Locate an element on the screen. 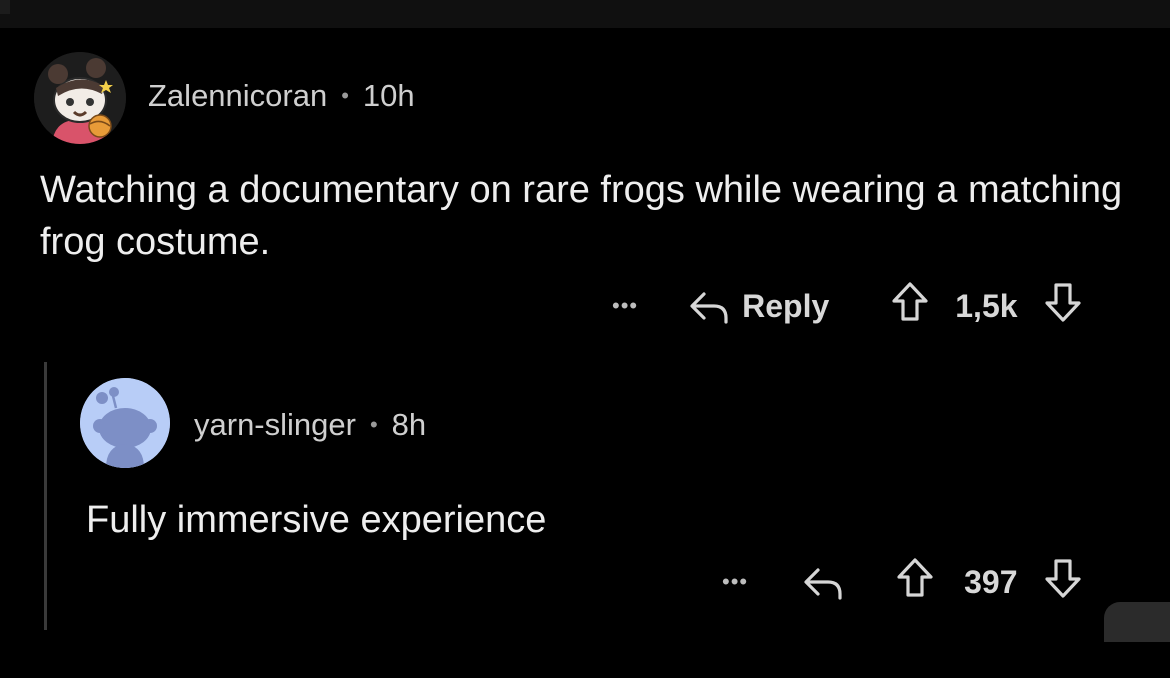 This screenshot has height=678, width=1170. comment-meta: Zalennicoran • 10h is located at coordinates (281, 96).